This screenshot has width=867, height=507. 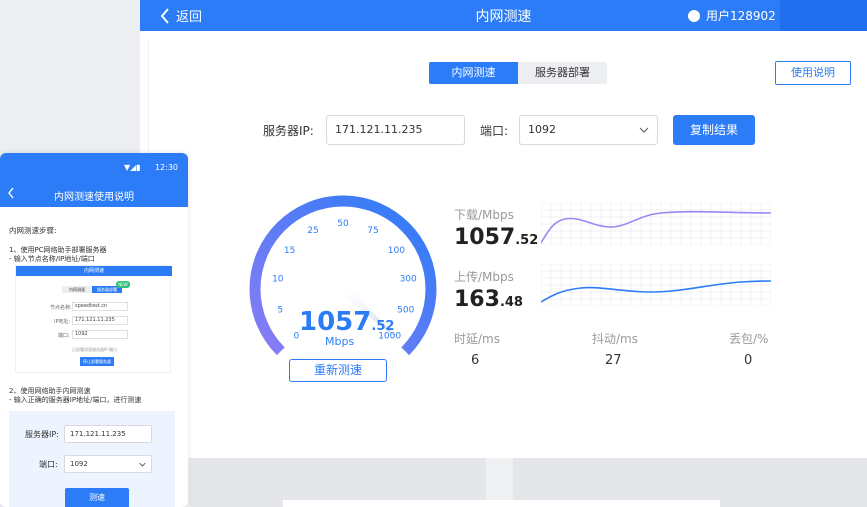 What do you see at coordinates (108, 464) in the screenshot?
I see `guide-port-field: 1092` at bounding box center [108, 464].